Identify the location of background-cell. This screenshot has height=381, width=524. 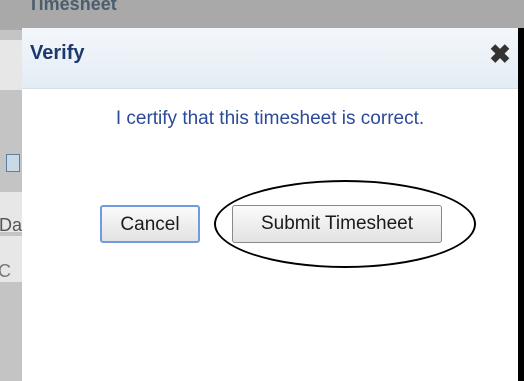
(11, 65).